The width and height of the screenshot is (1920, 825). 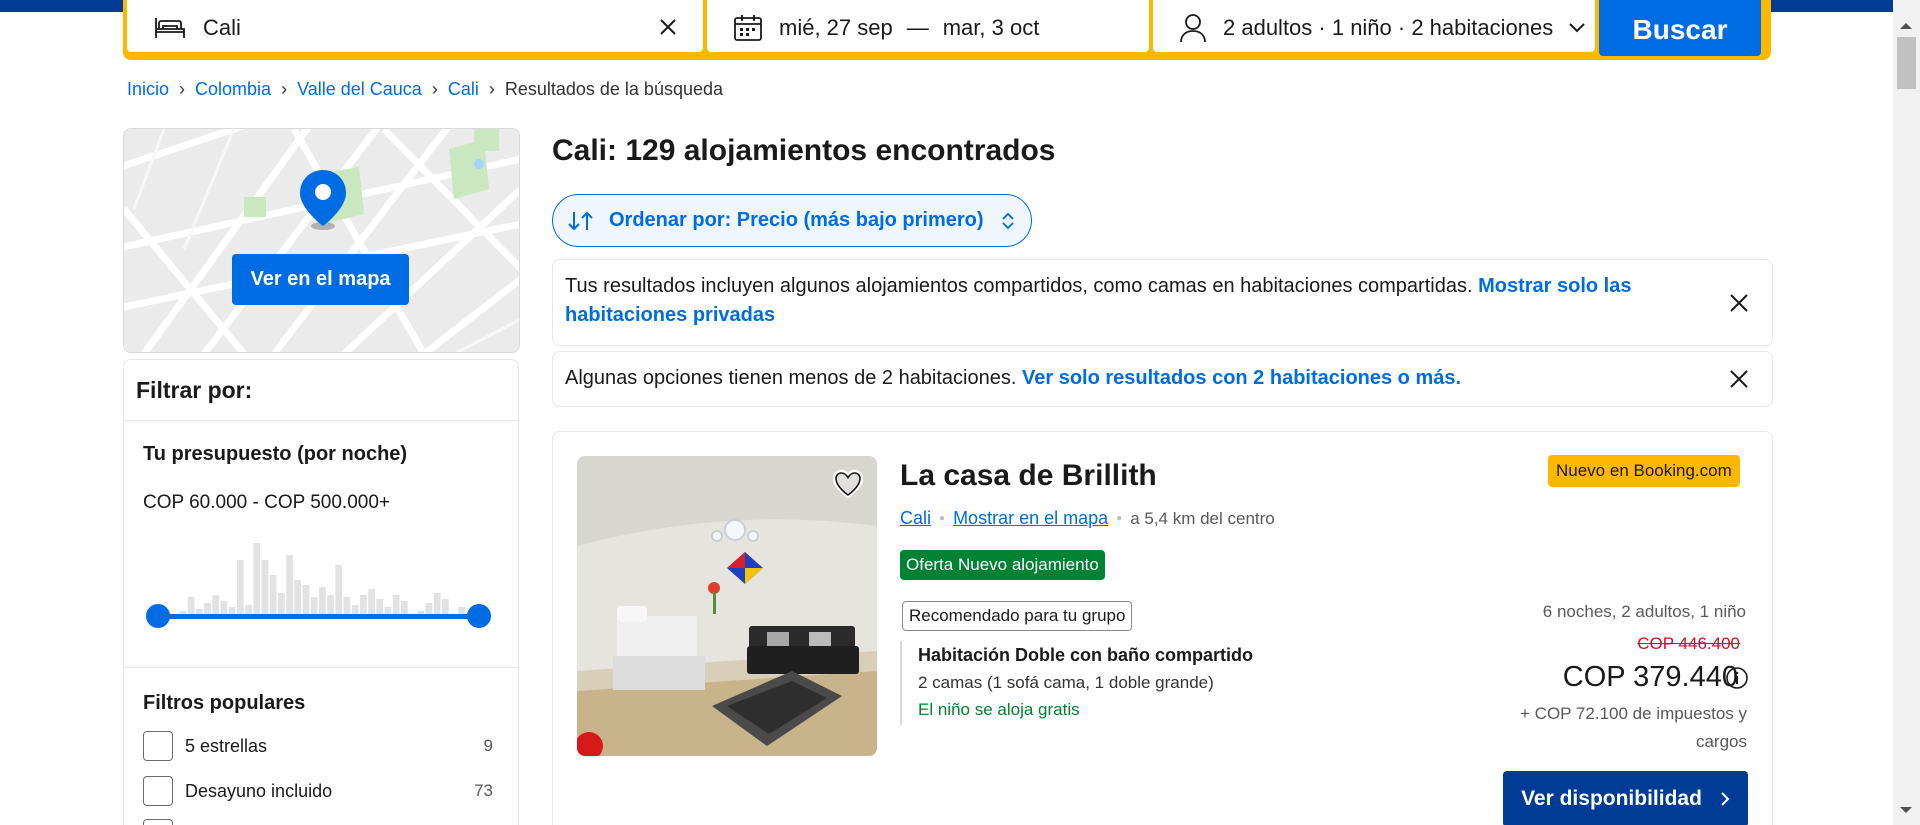 What do you see at coordinates (580, 220) in the screenshot?
I see `sort-arrows-icon` at bounding box center [580, 220].